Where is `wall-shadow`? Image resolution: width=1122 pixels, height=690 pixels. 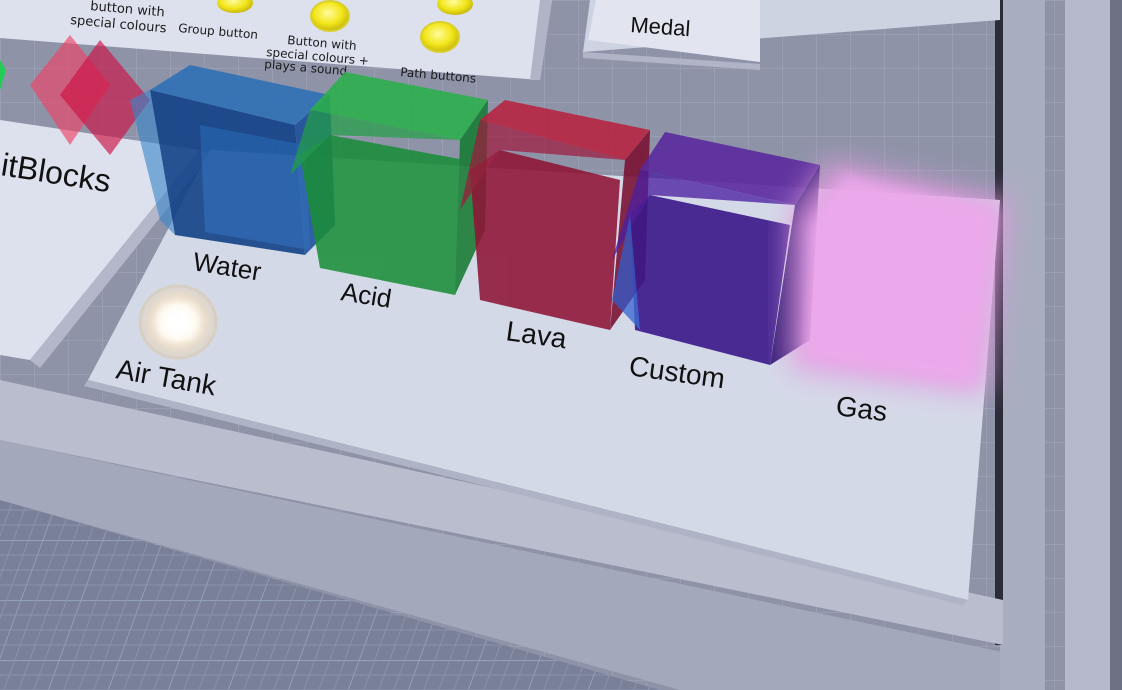
wall-shadow is located at coordinates (999, 322).